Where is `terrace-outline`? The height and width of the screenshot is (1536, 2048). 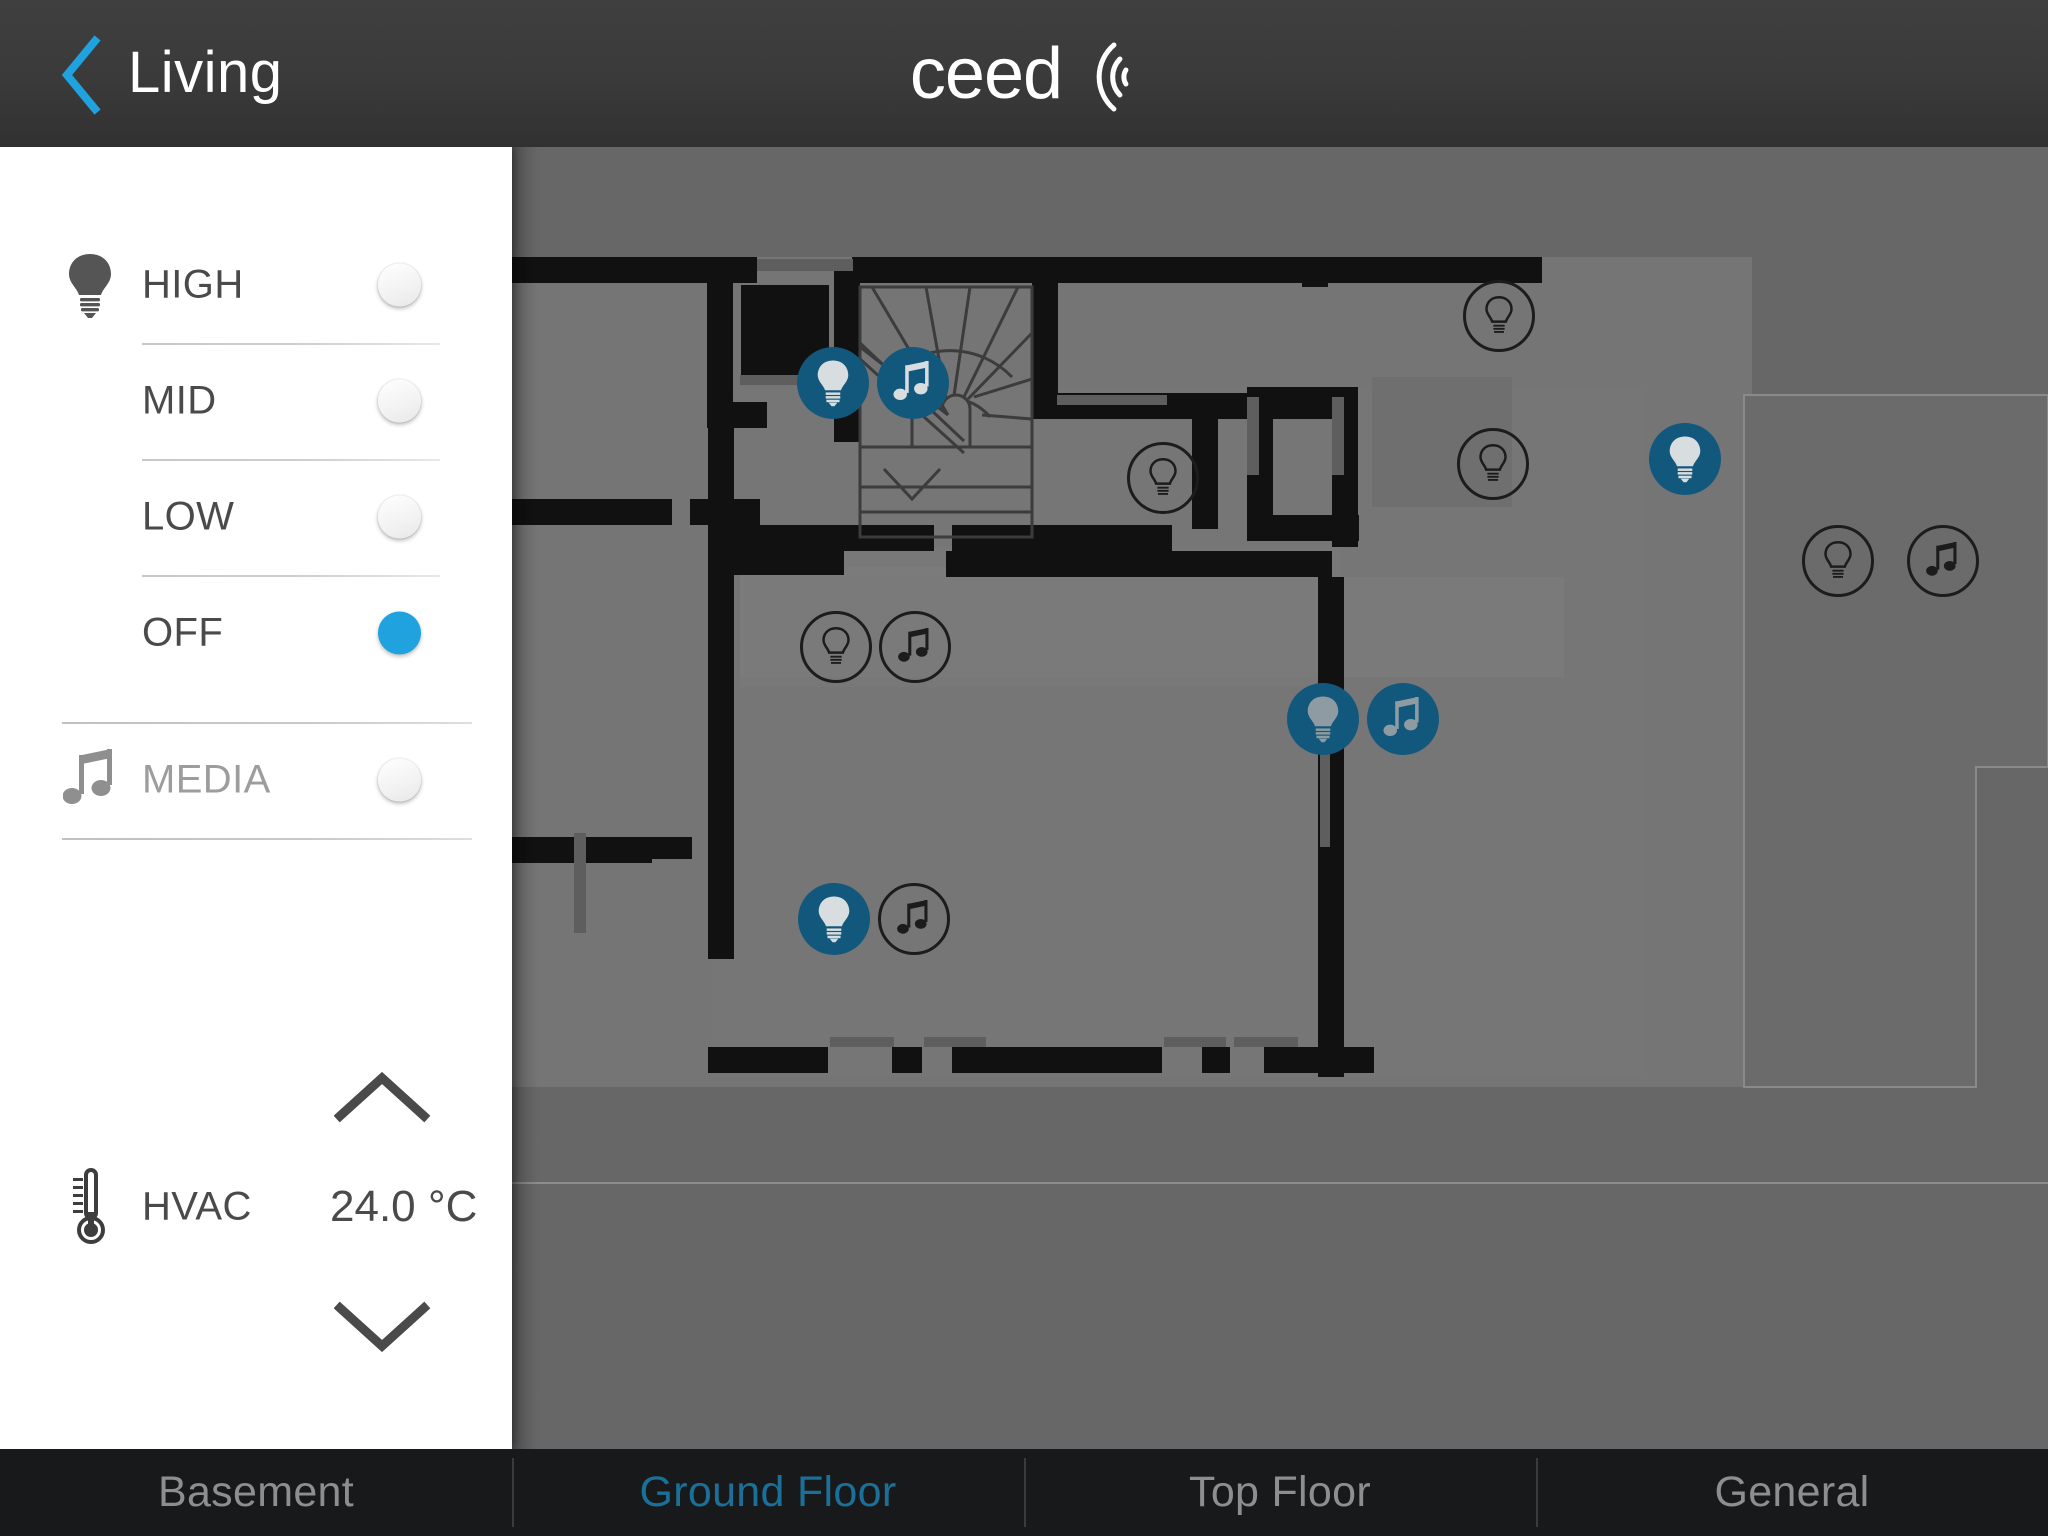 terrace-outline is located at coordinates (1895, 741).